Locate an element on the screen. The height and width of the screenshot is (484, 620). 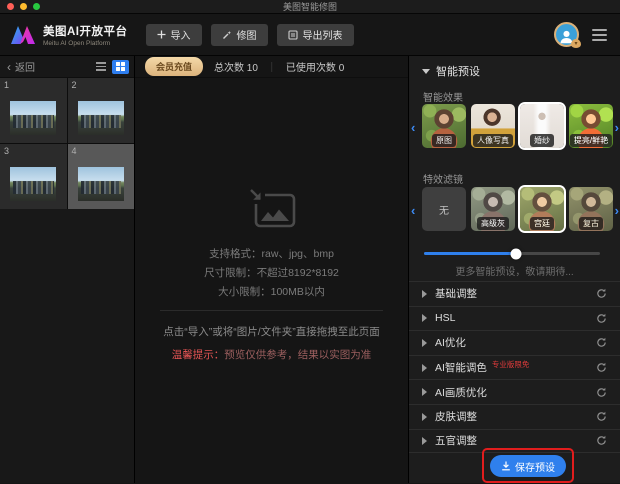
drop-hint-text: 点击“导入”或将“图片/文件夹”直接拖拽至此页面 is located at coordinates (271, 332).